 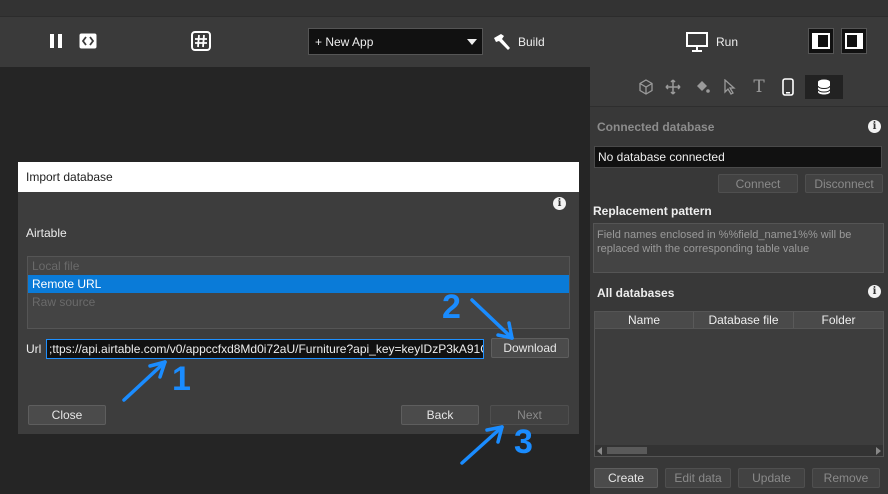 What do you see at coordinates (181, 379) in the screenshot?
I see `annotation-step-1: 1` at bounding box center [181, 379].